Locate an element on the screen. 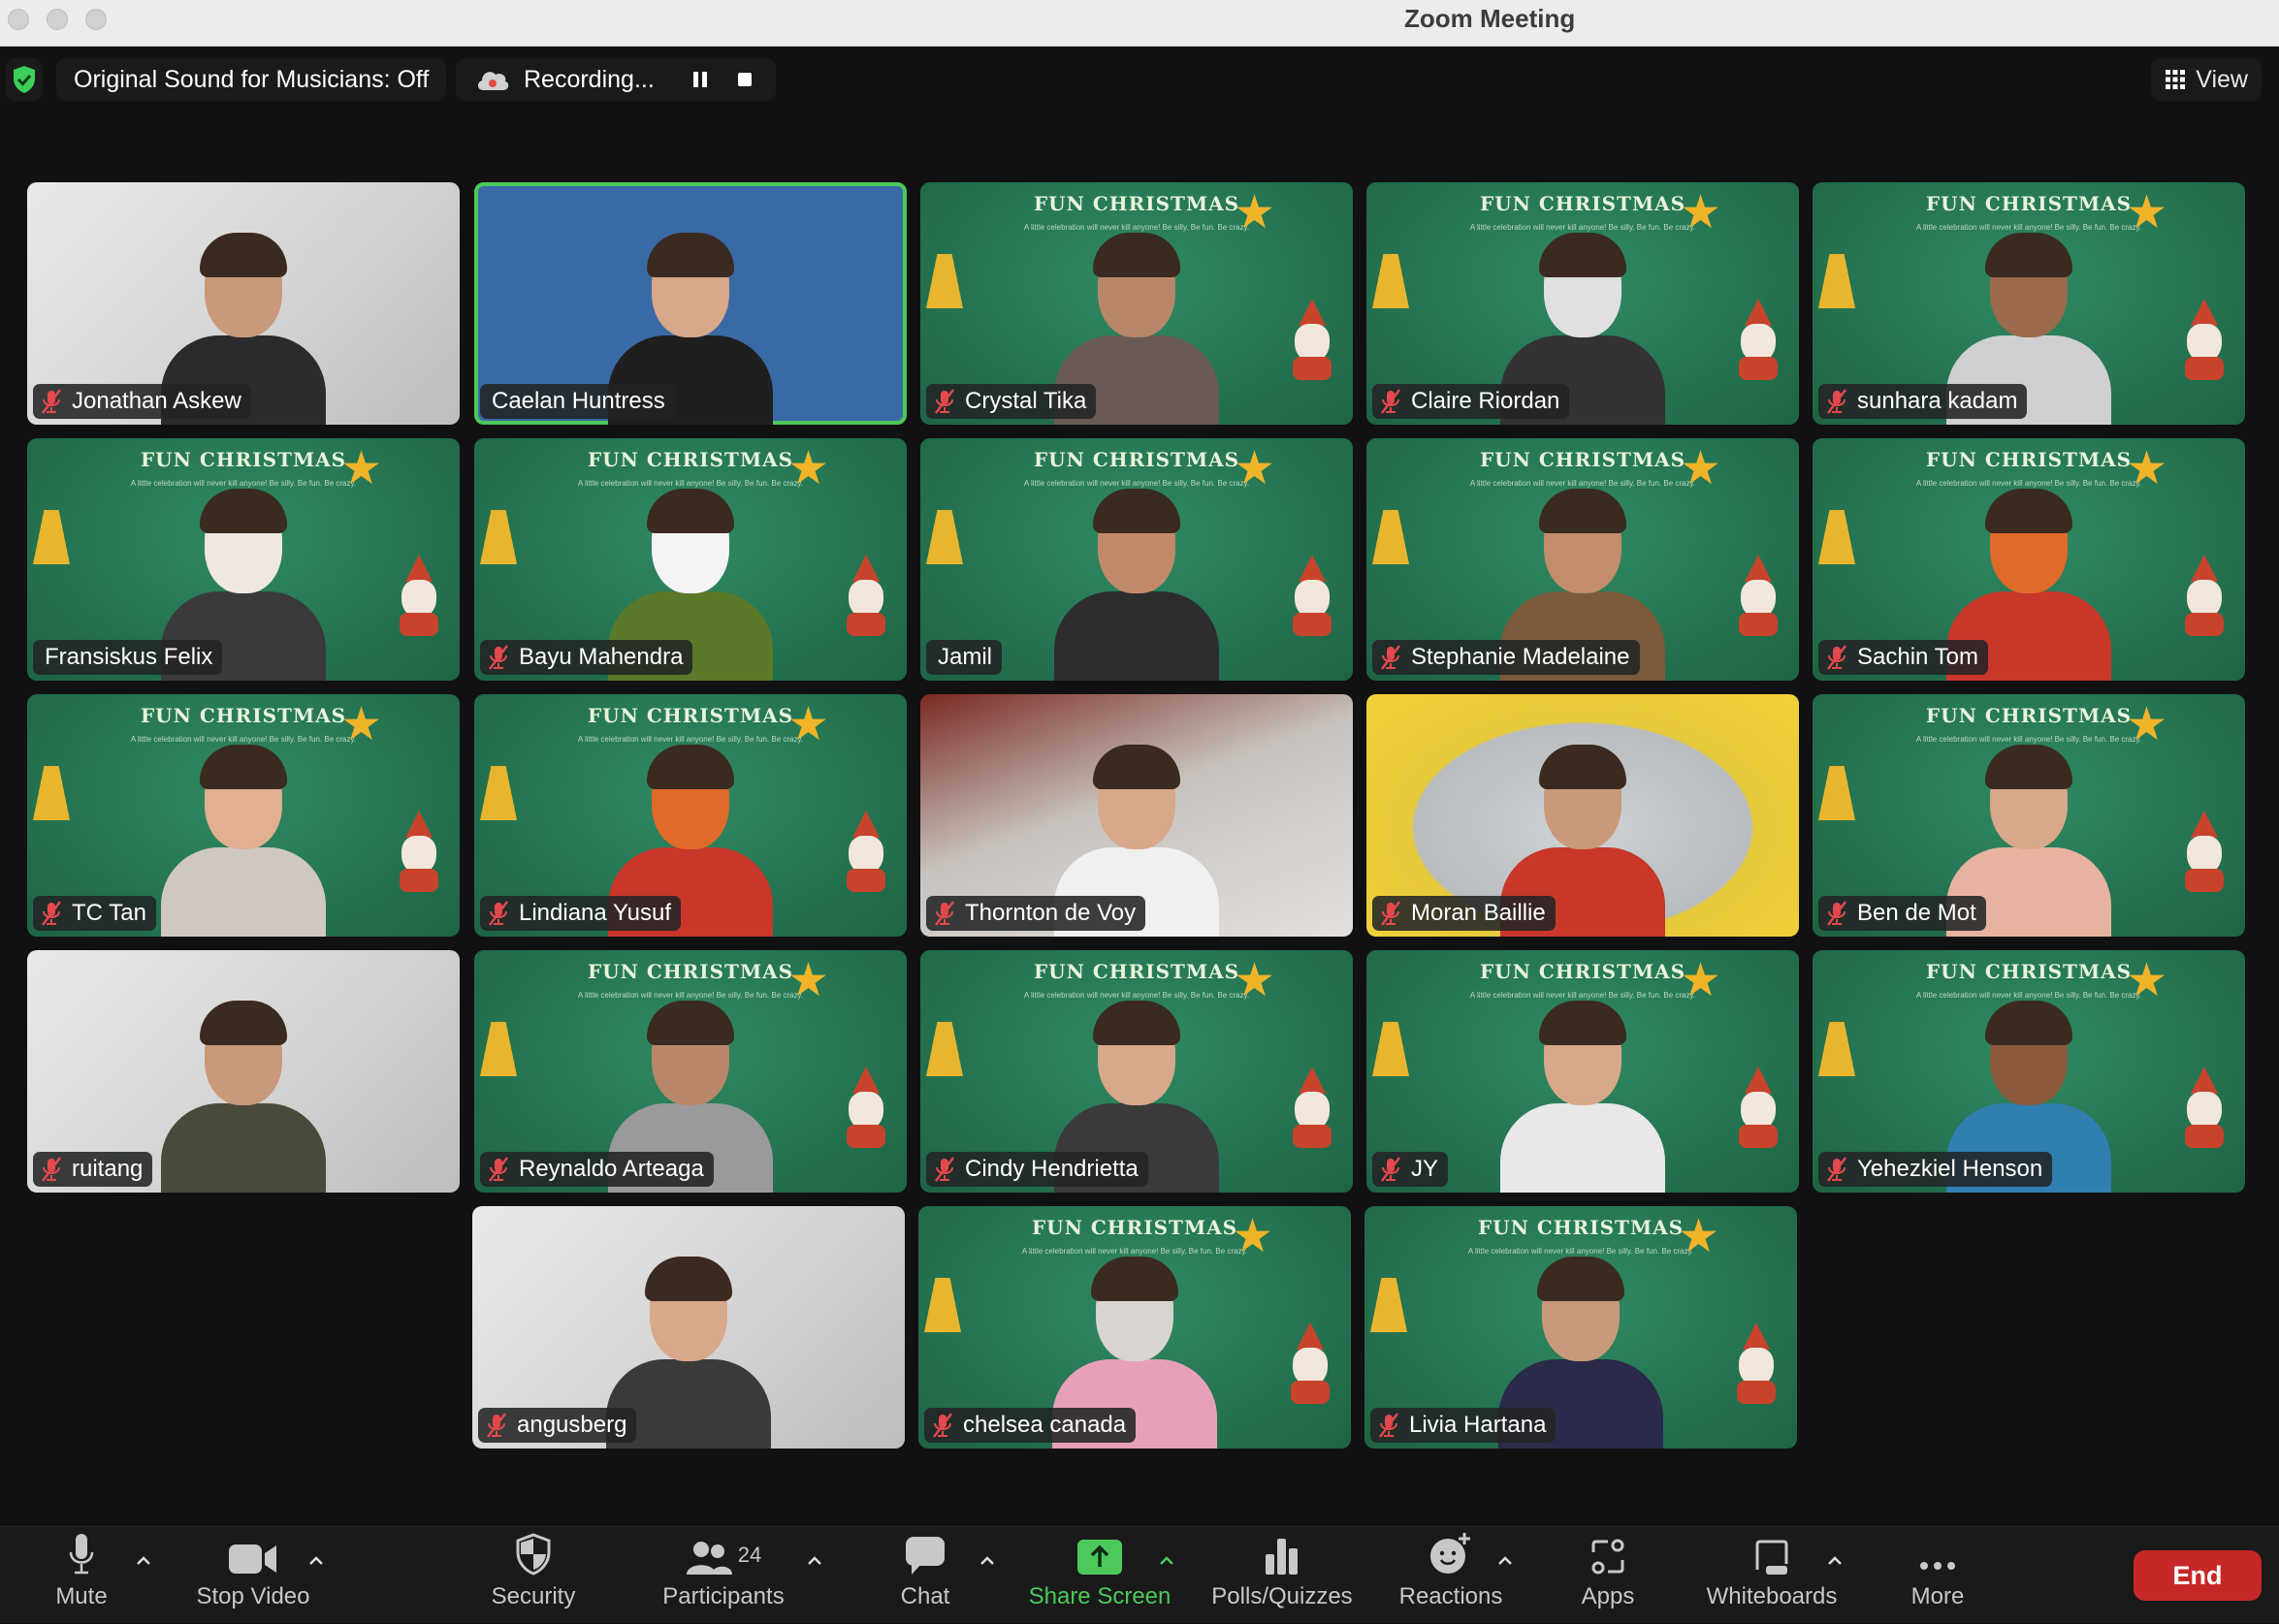 The width and height of the screenshot is (2279, 1624). participant-name-tag: Fransiskus Felix is located at coordinates (128, 658).